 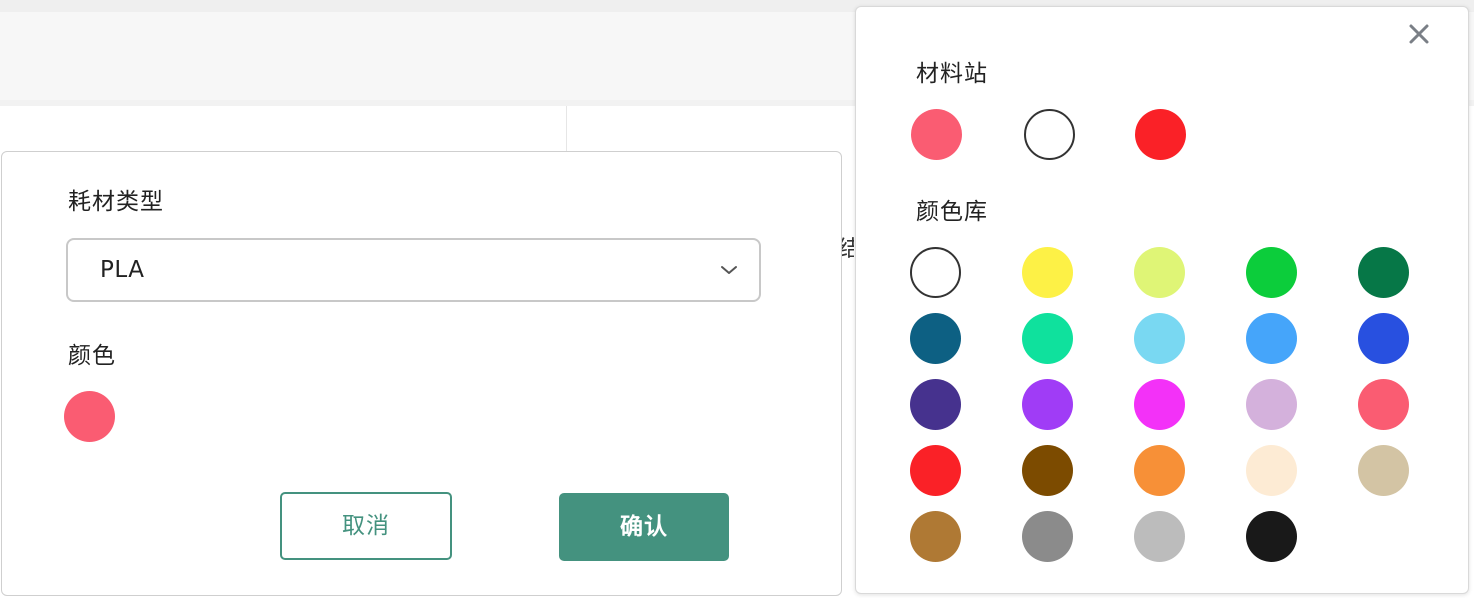 I want to click on column-divider, so click(x=566, y=129).